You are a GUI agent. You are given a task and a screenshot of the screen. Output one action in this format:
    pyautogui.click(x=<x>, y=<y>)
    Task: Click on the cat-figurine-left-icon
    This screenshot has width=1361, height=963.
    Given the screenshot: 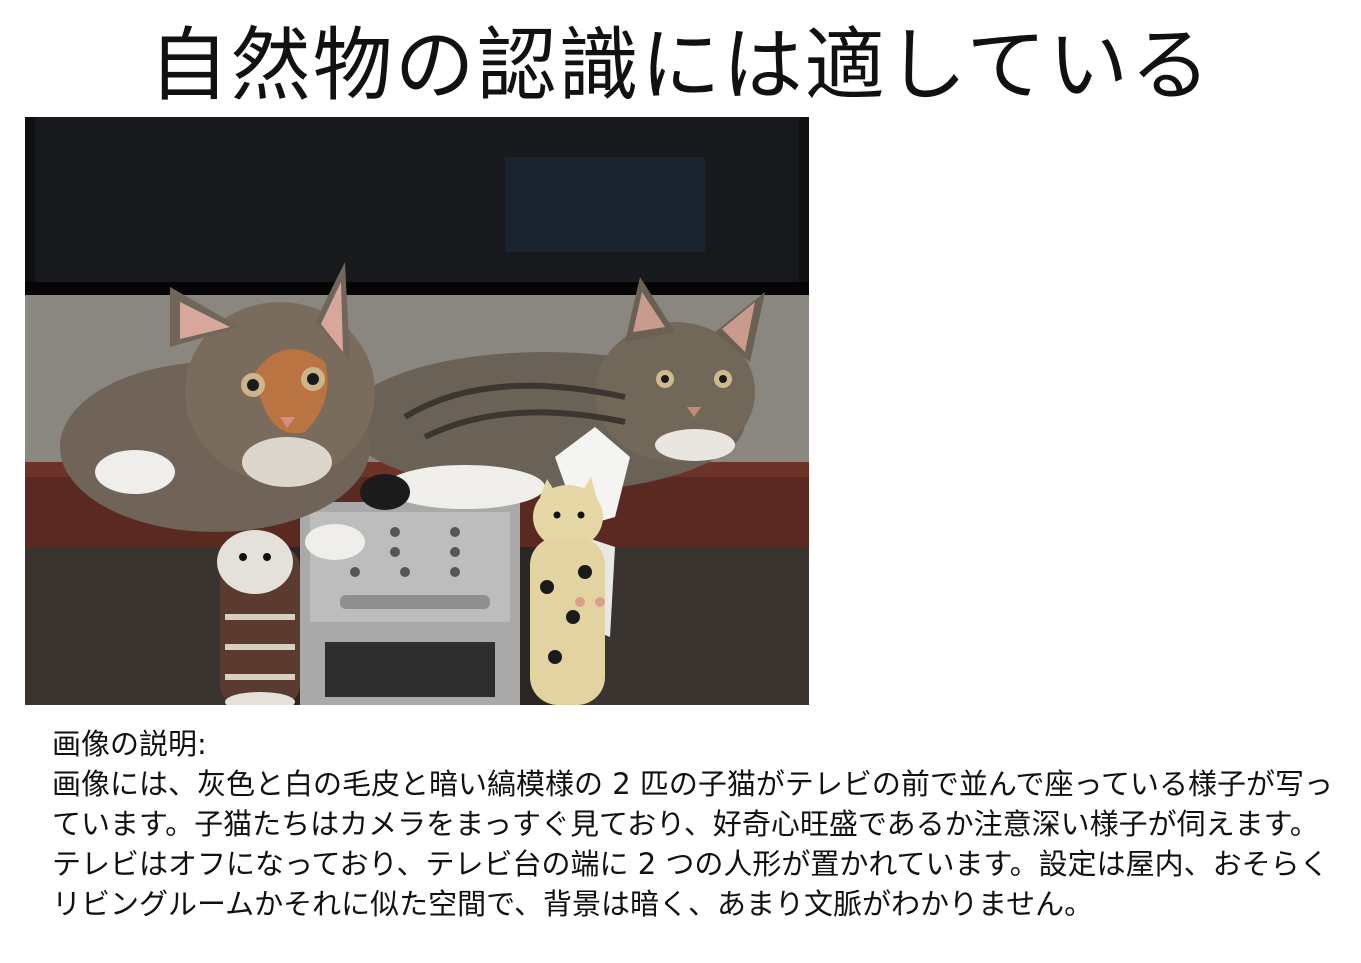 What is the action you would take?
    pyautogui.click(x=258, y=617)
    